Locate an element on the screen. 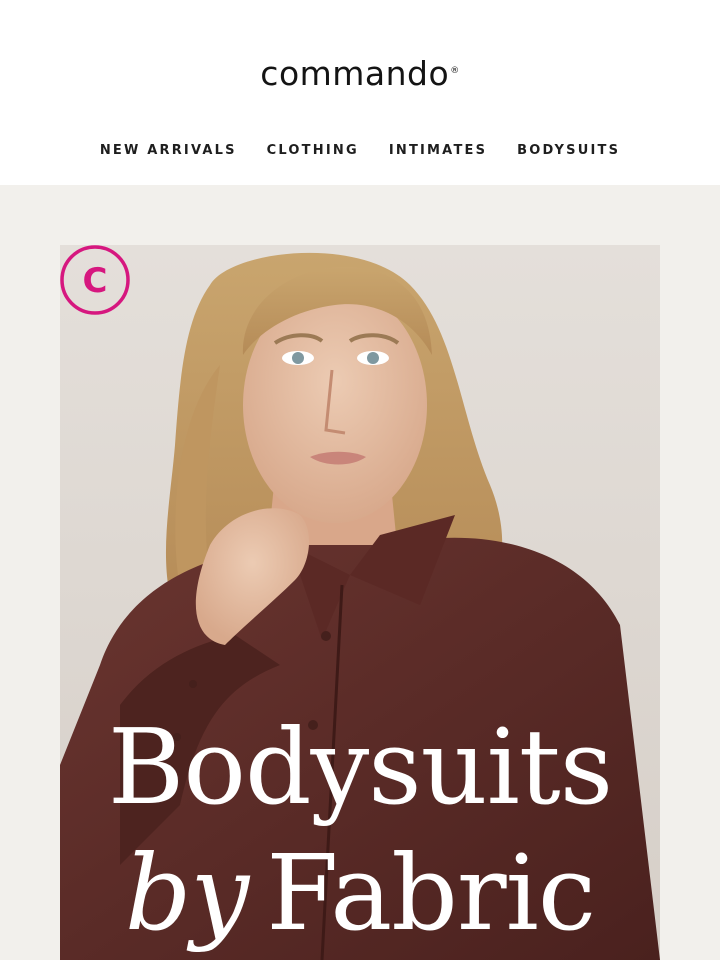  brand-c-badge-icon: C is located at coordinates (95, 280).